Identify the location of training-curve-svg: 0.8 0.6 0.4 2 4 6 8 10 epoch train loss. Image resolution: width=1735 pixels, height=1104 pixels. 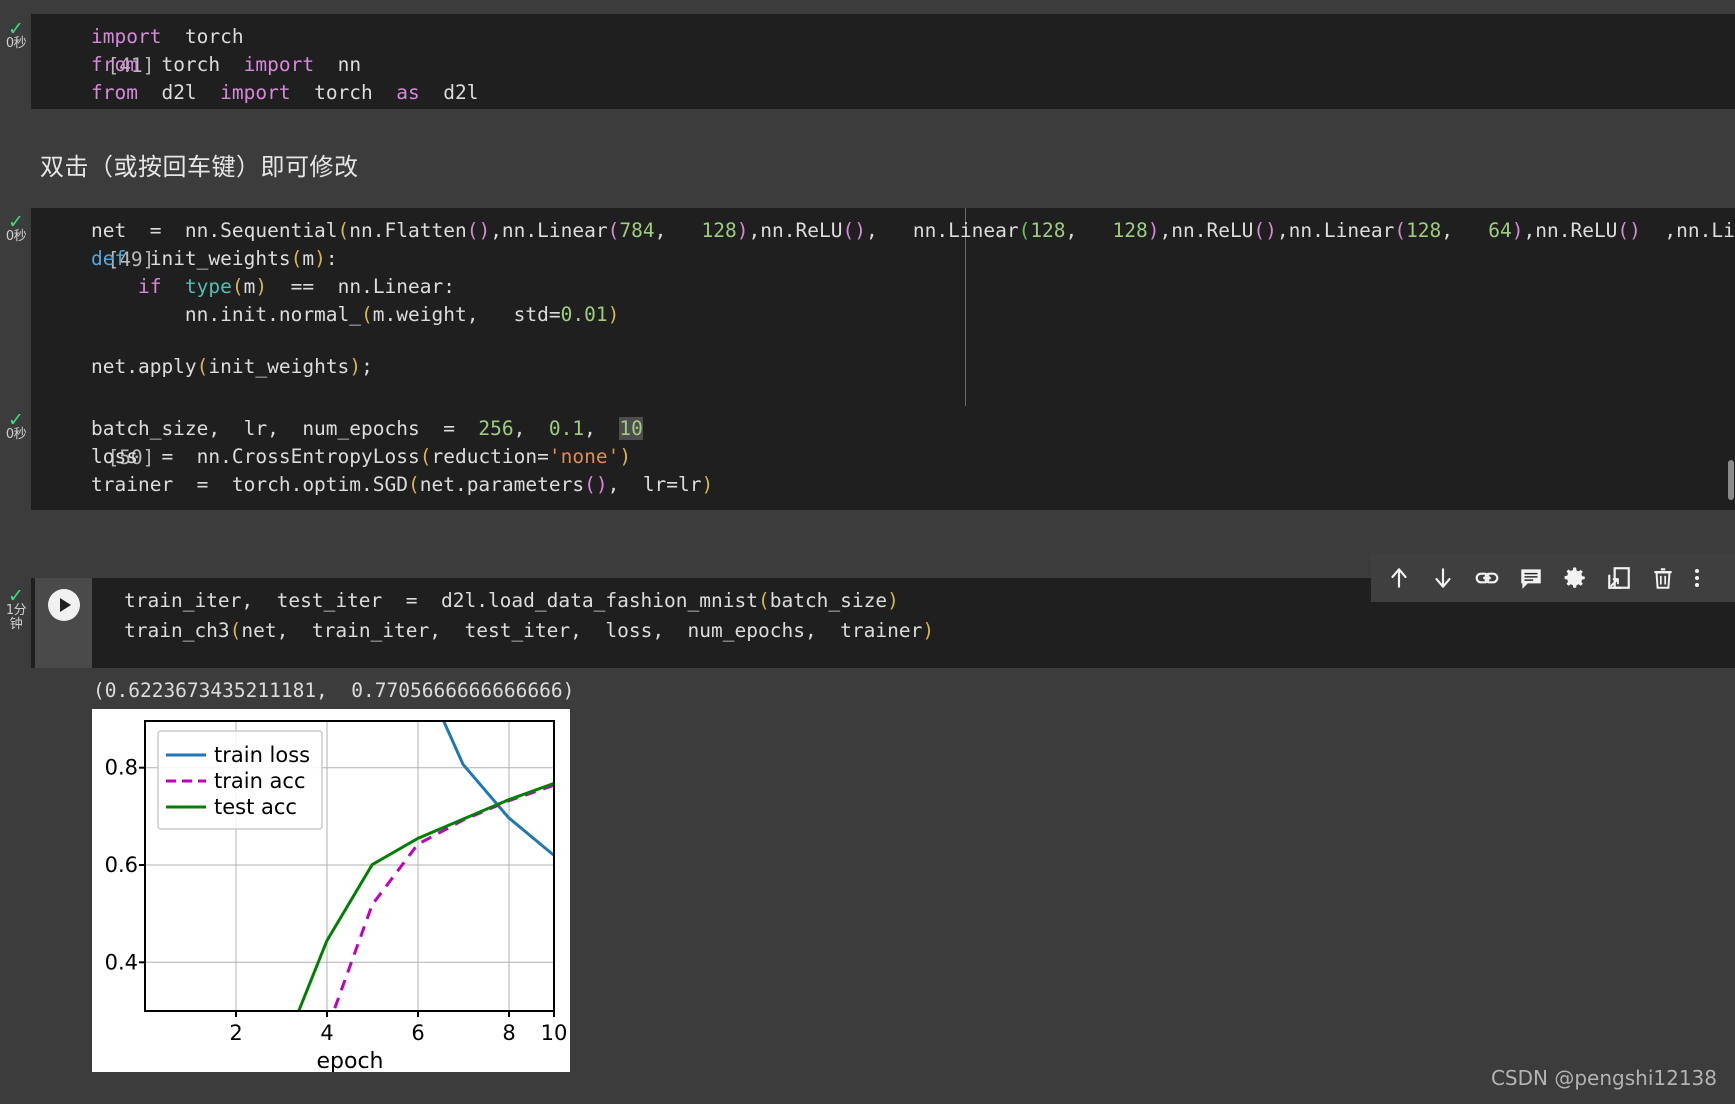
(336, 897).